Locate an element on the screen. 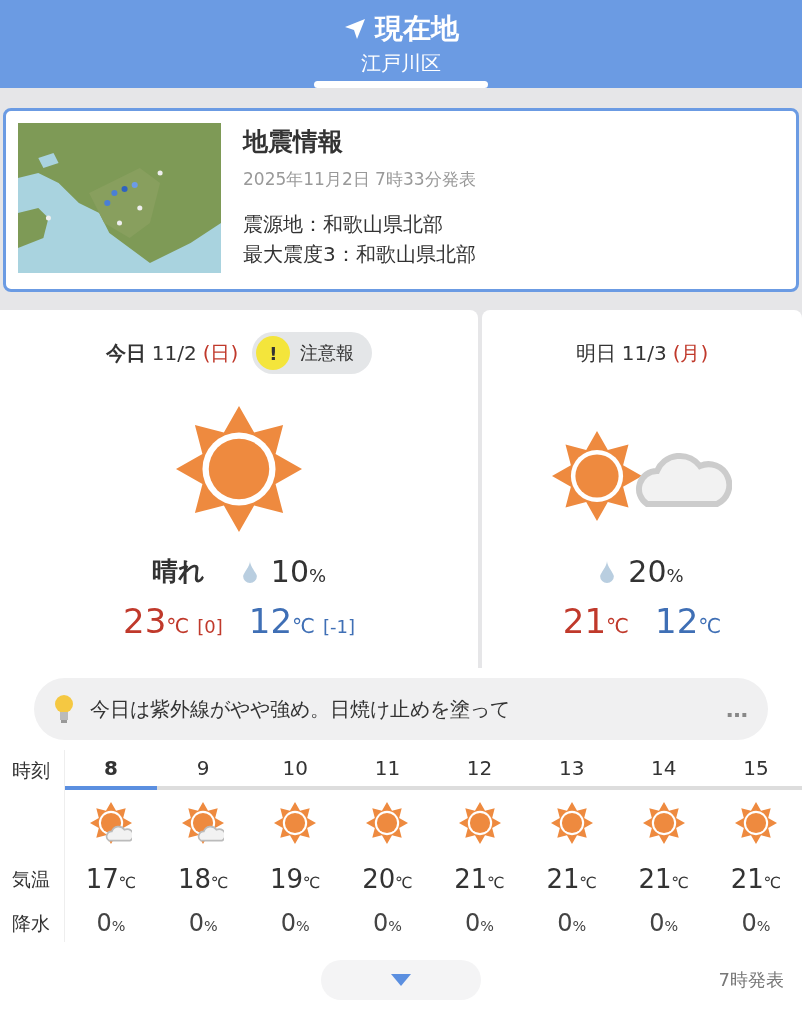 This screenshot has width=802, height=1024. low-difference: [-1] is located at coordinates (338, 626).